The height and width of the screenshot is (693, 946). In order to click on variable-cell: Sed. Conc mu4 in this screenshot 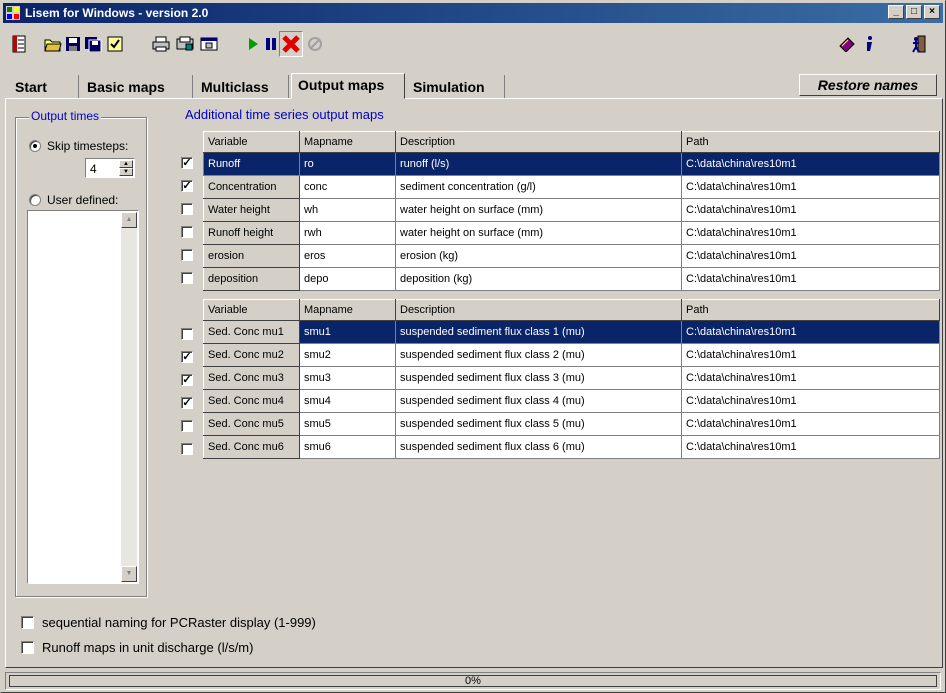, I will do `click(251, 401)`.